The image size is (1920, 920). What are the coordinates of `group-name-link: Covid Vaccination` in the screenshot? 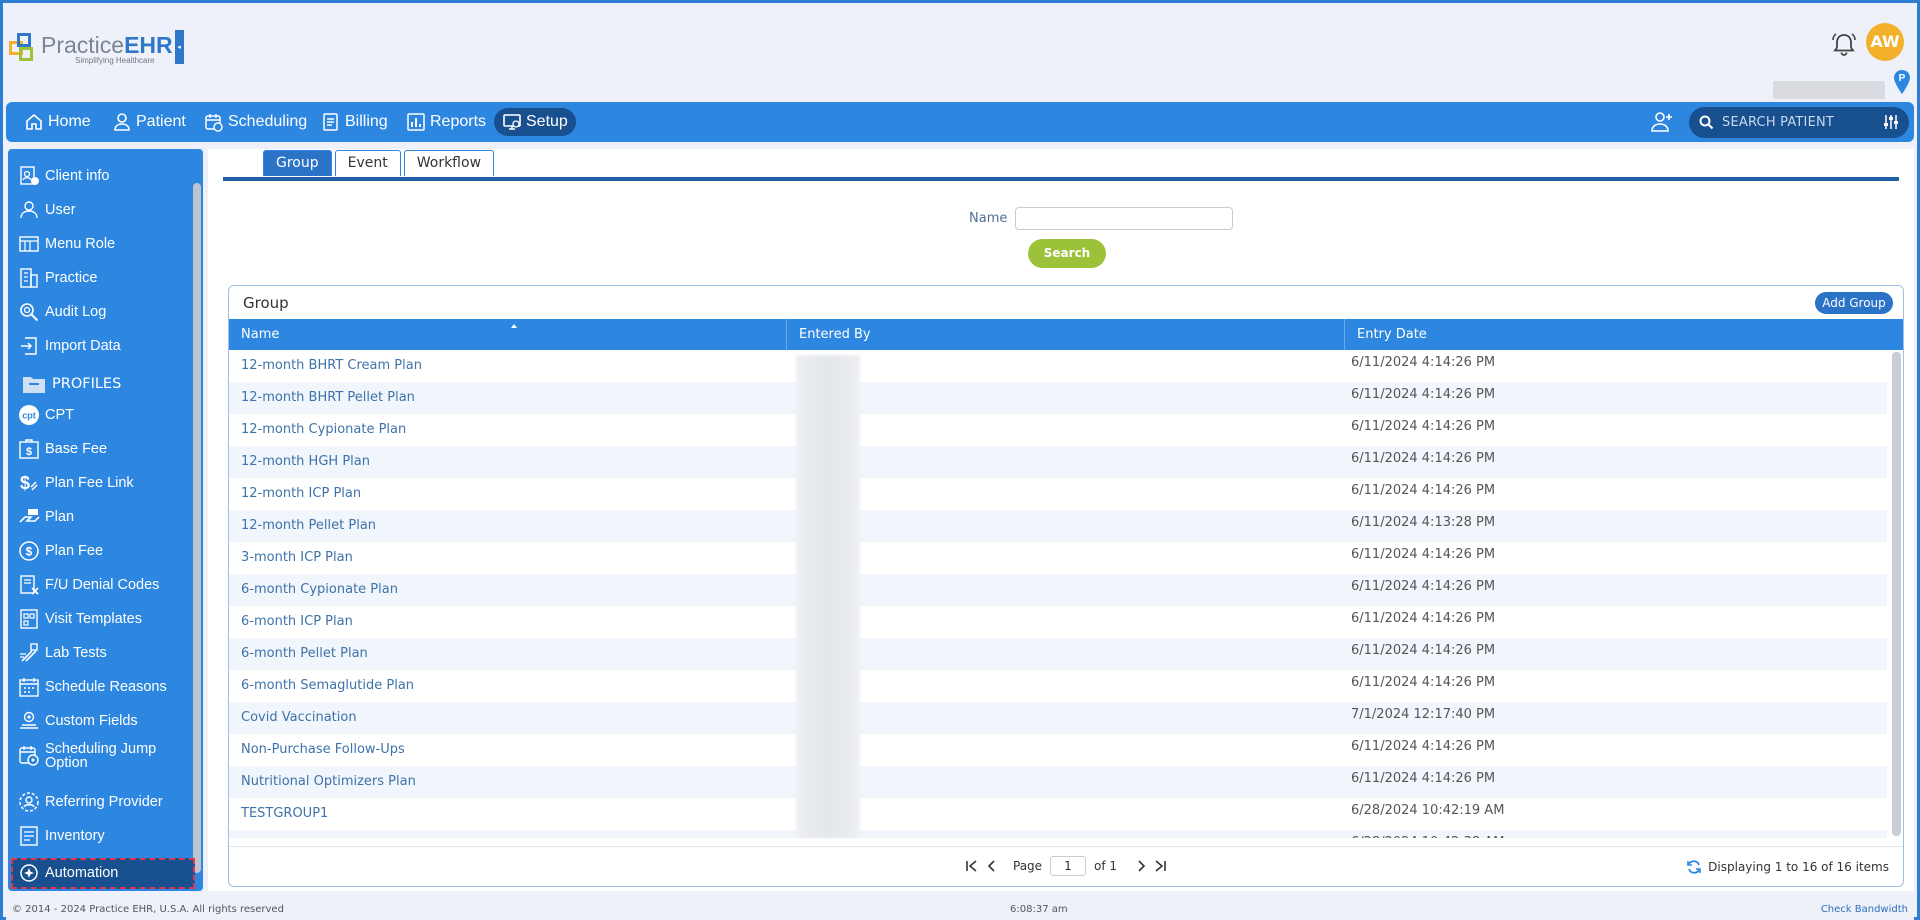 It's located at (299, 718).